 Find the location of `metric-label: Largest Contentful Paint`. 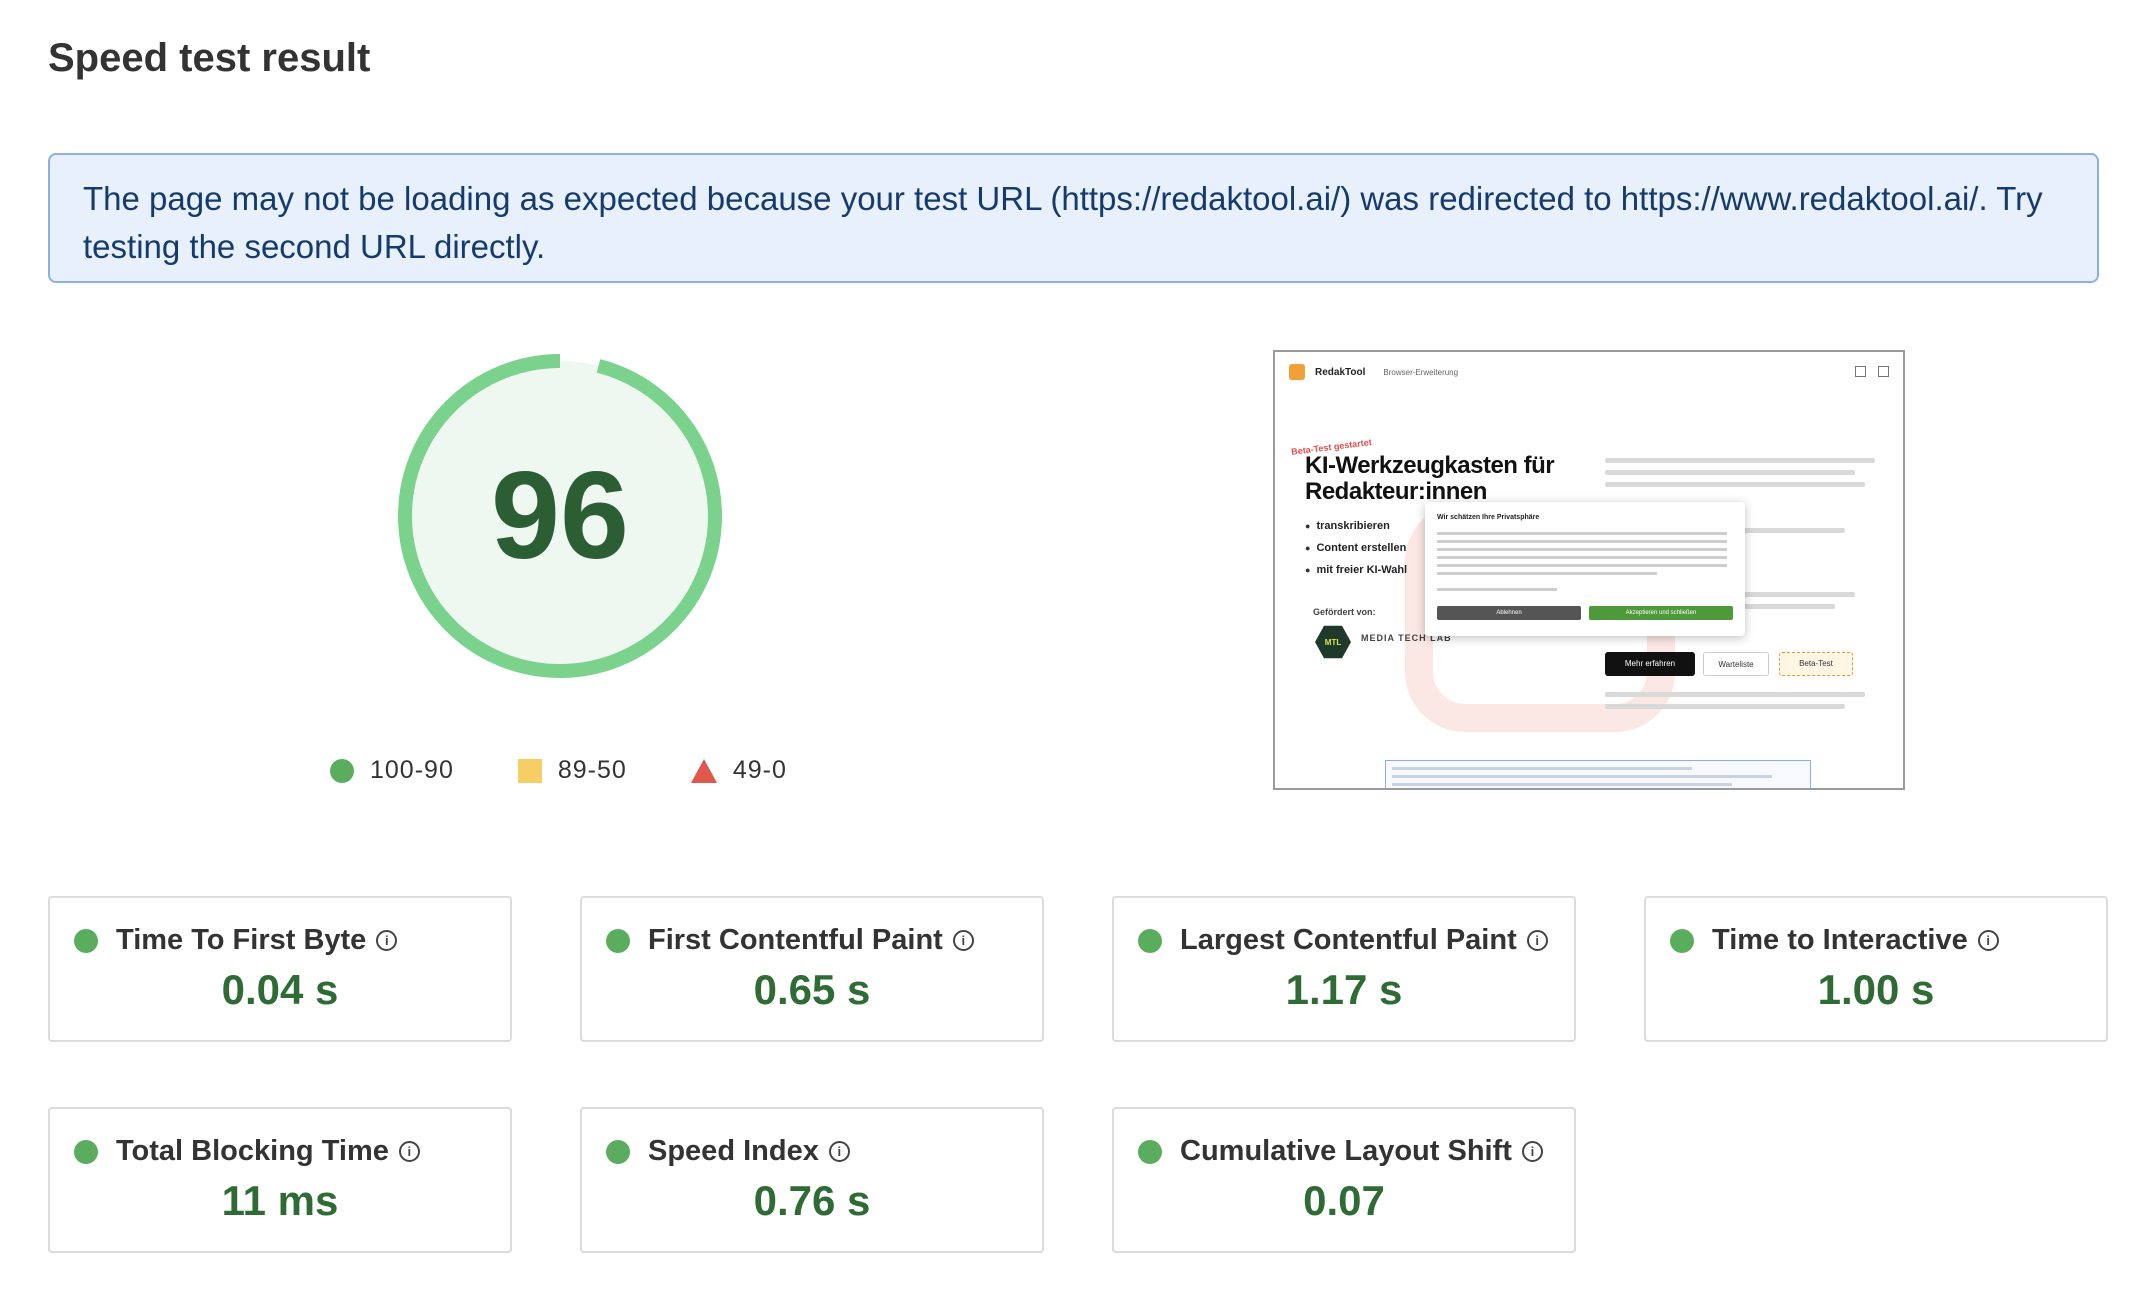

metric-label: Largest Contentful Paint is located at coordinates (1348, 940).